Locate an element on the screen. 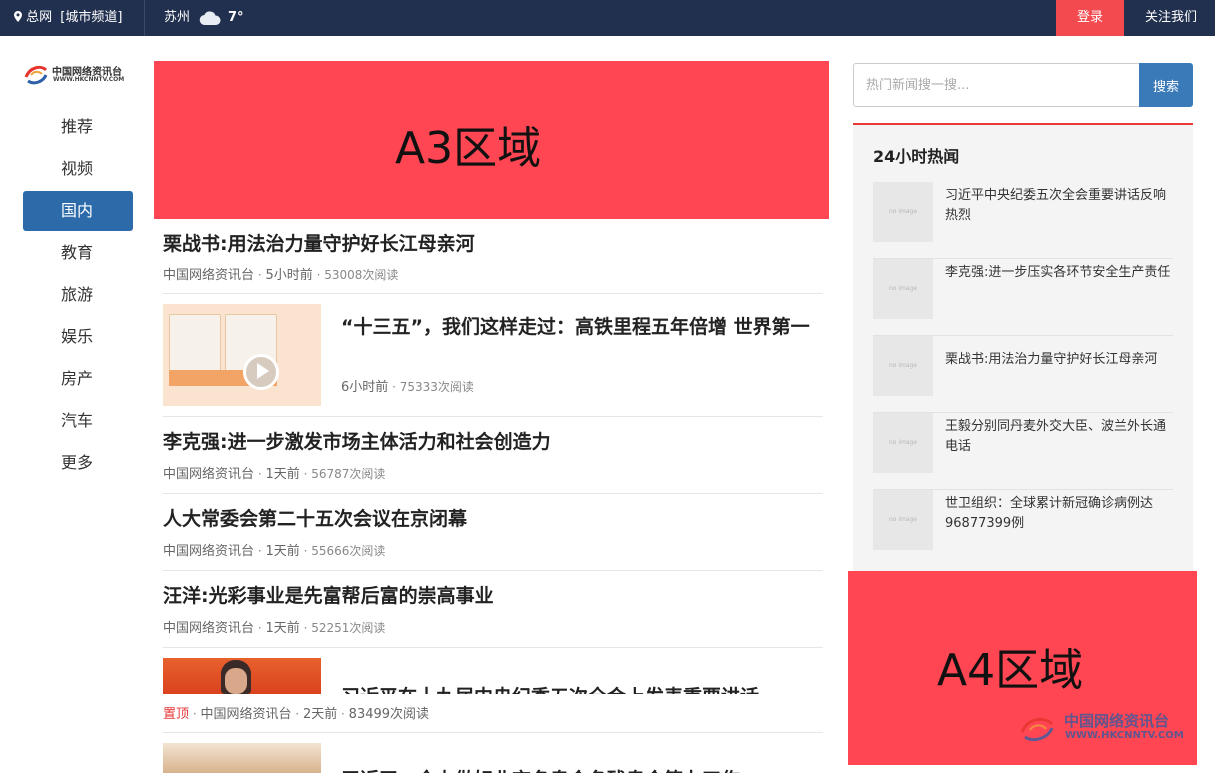  article-meta: 6小时前 · 75333次阅读 is located at coordinates (407, 387).